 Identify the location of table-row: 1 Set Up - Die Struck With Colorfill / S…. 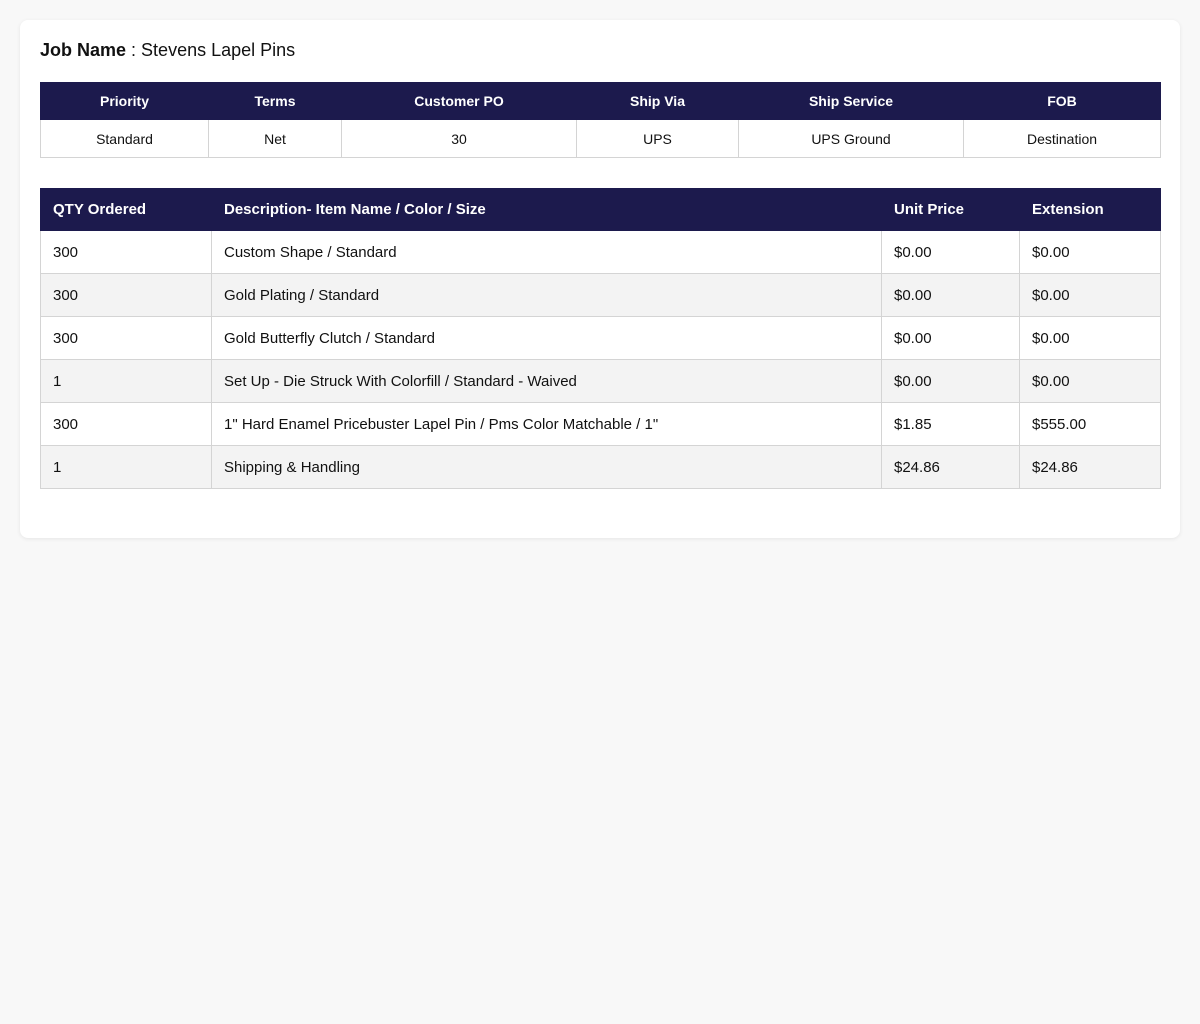
(600, 381).